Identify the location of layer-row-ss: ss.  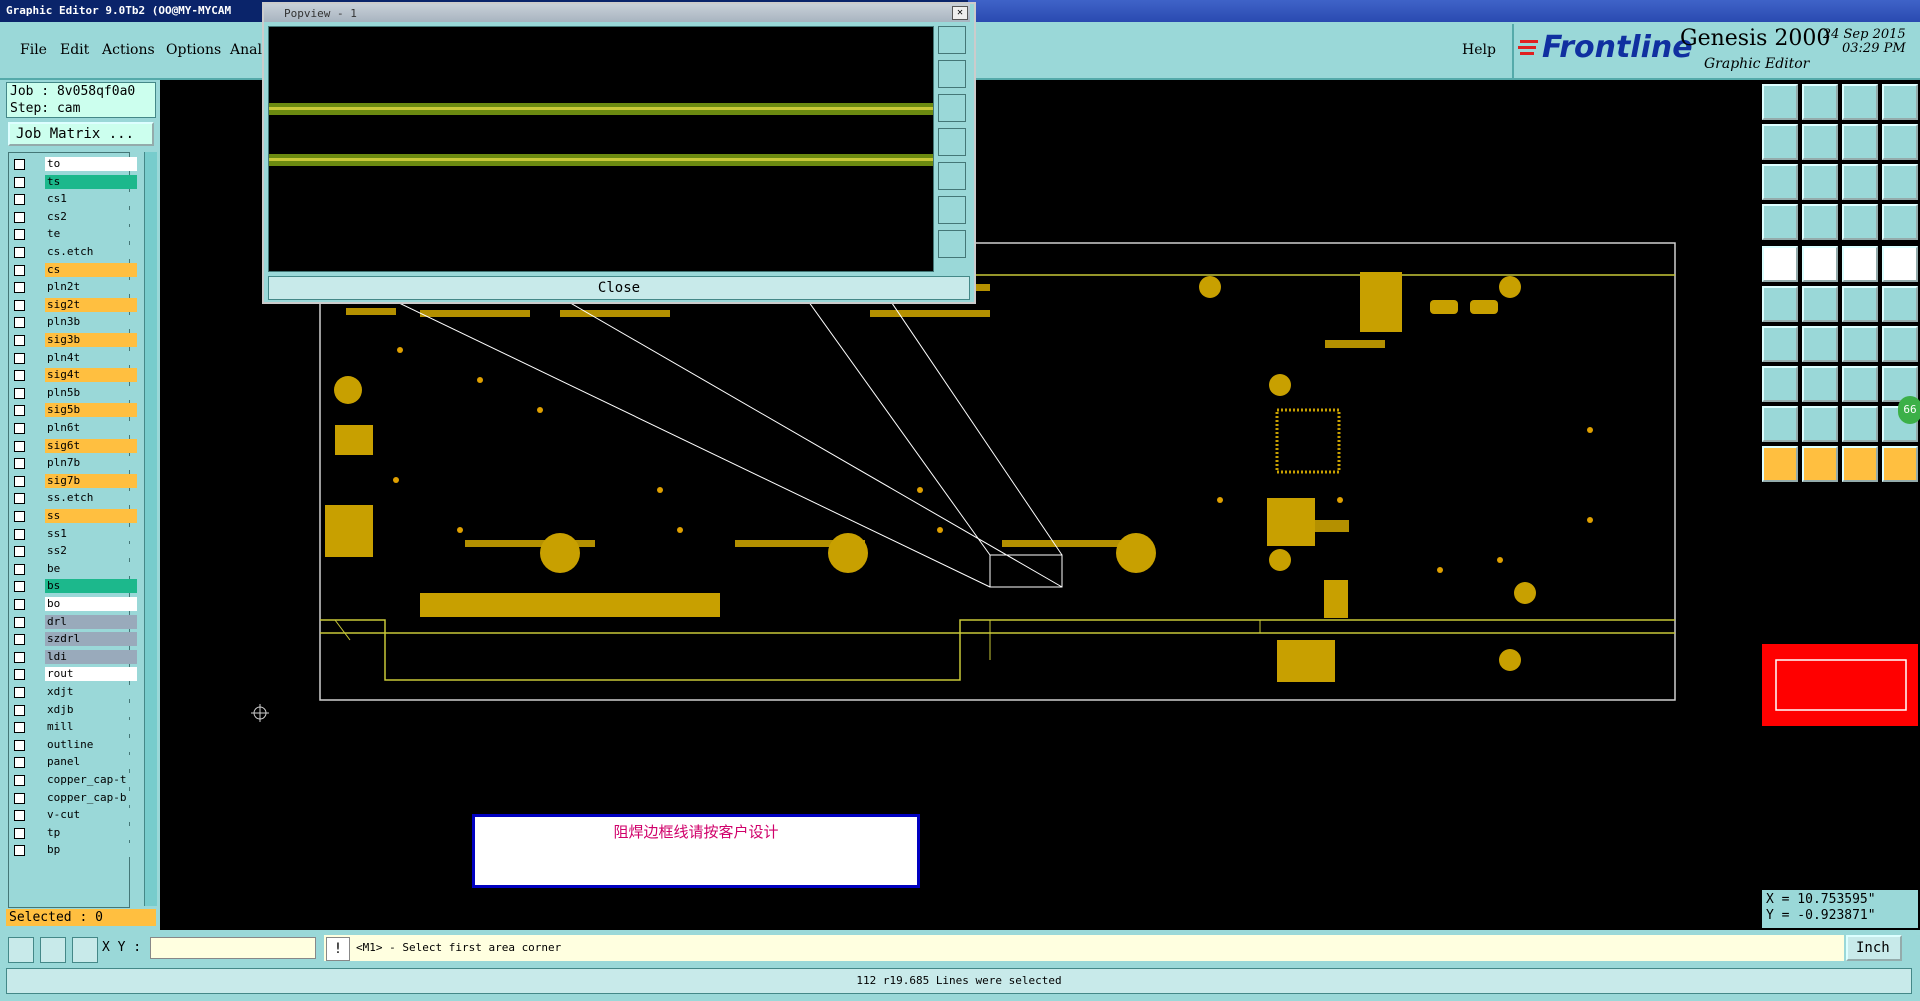
(73, 516).